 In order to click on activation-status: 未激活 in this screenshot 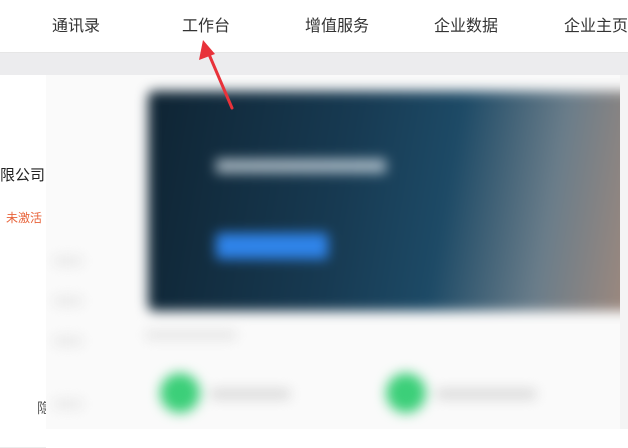, I will do `click(24, 217)`.